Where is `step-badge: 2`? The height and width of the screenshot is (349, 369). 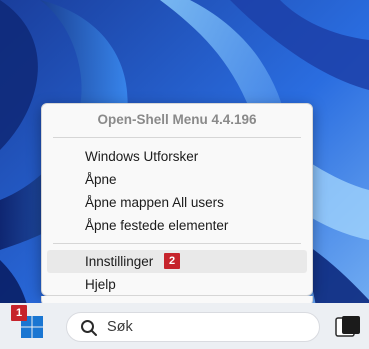
step-badge: 2 is located at coordinates (172, 261).